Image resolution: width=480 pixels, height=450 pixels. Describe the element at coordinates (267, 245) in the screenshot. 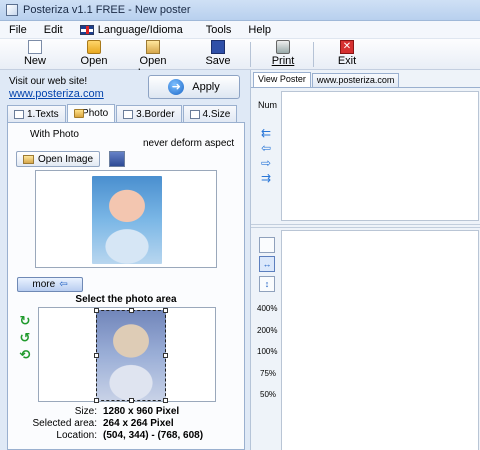

I see `blank-page-button` at that location.